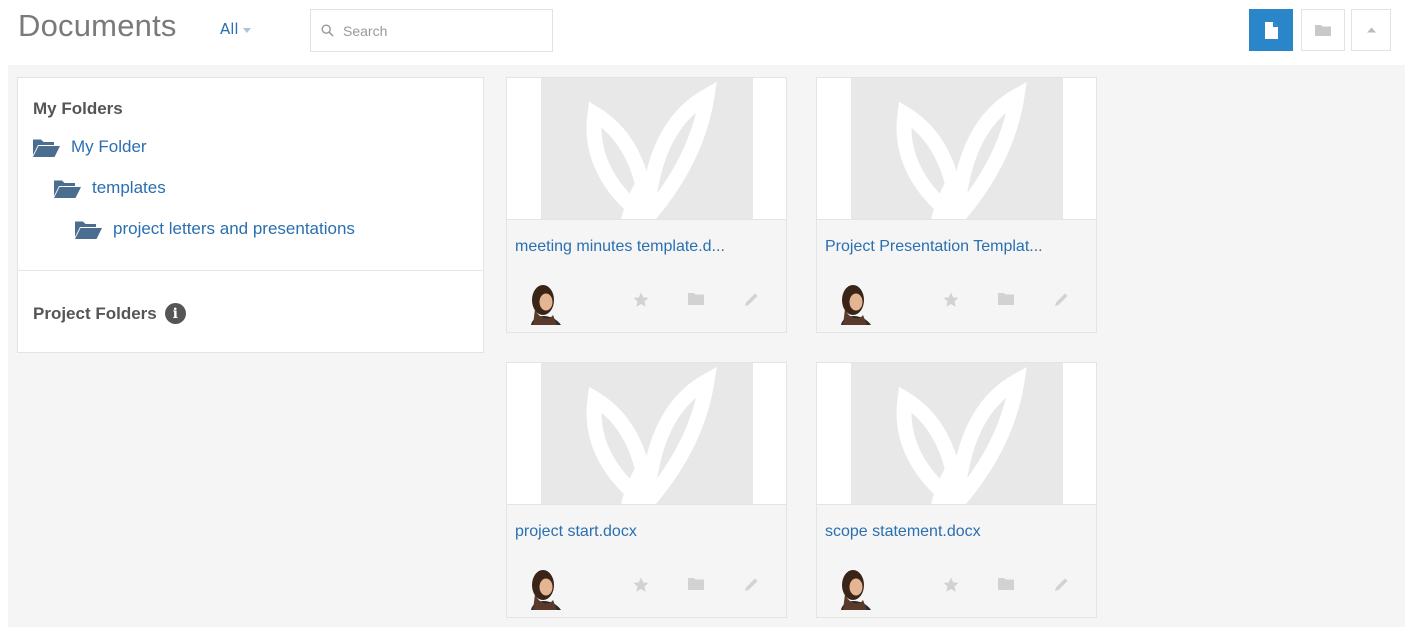 The image size is (1405, 627). Describe the element at coordinates (702, 31) in the screenshot. I see `top-bar: Documents All` at that location.